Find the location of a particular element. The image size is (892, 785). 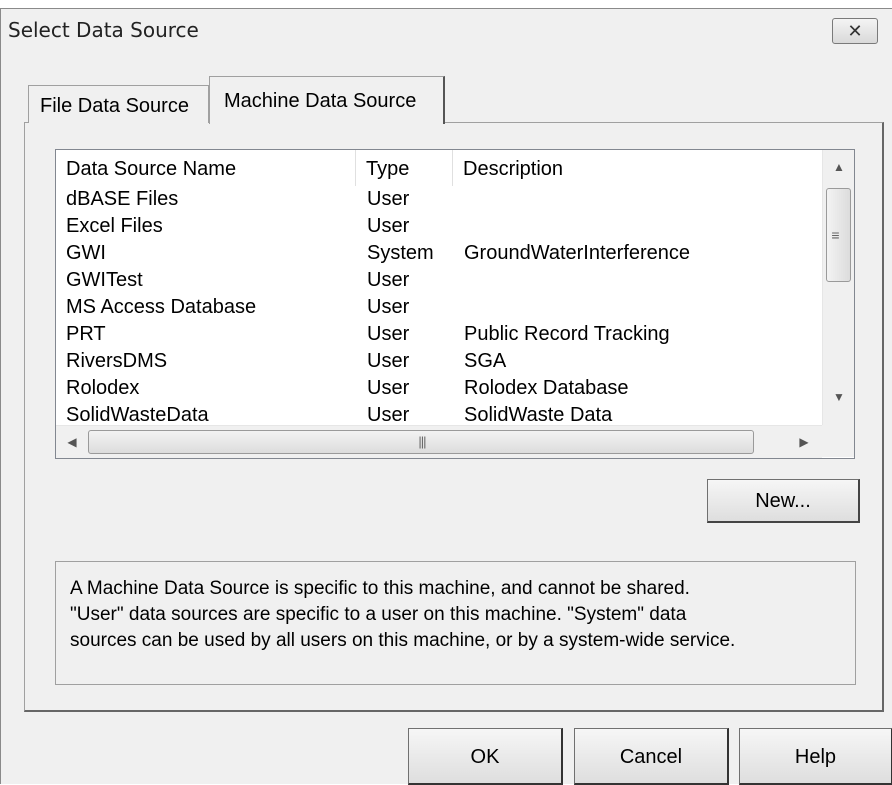

ok-button: OK is located at coordinates (485, 756).